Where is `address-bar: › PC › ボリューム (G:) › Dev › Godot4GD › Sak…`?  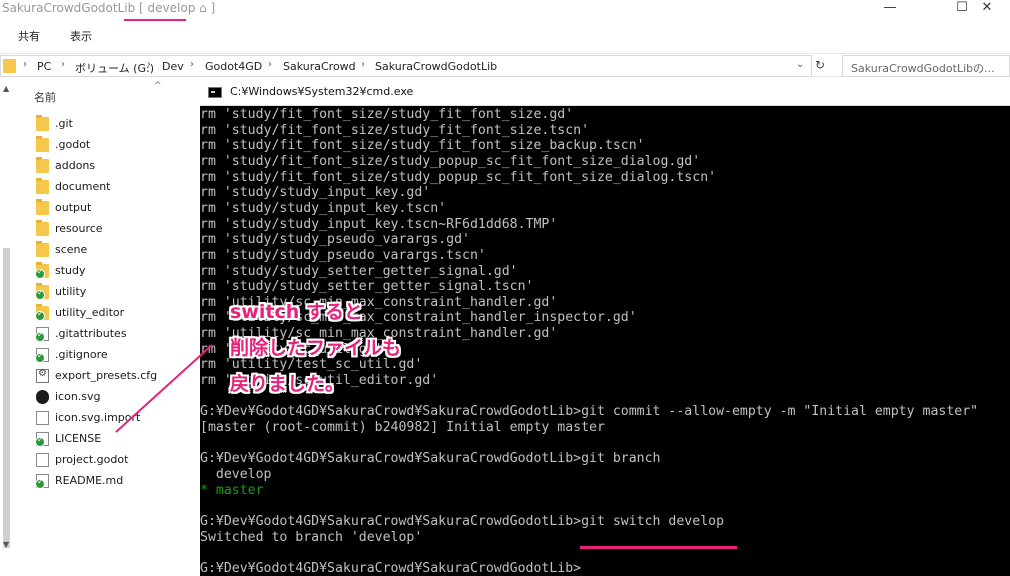 address-bar: › PC › ボリューム (G:) › Dev › Godot4GD › Sak… is located at coordinates (406, 66).